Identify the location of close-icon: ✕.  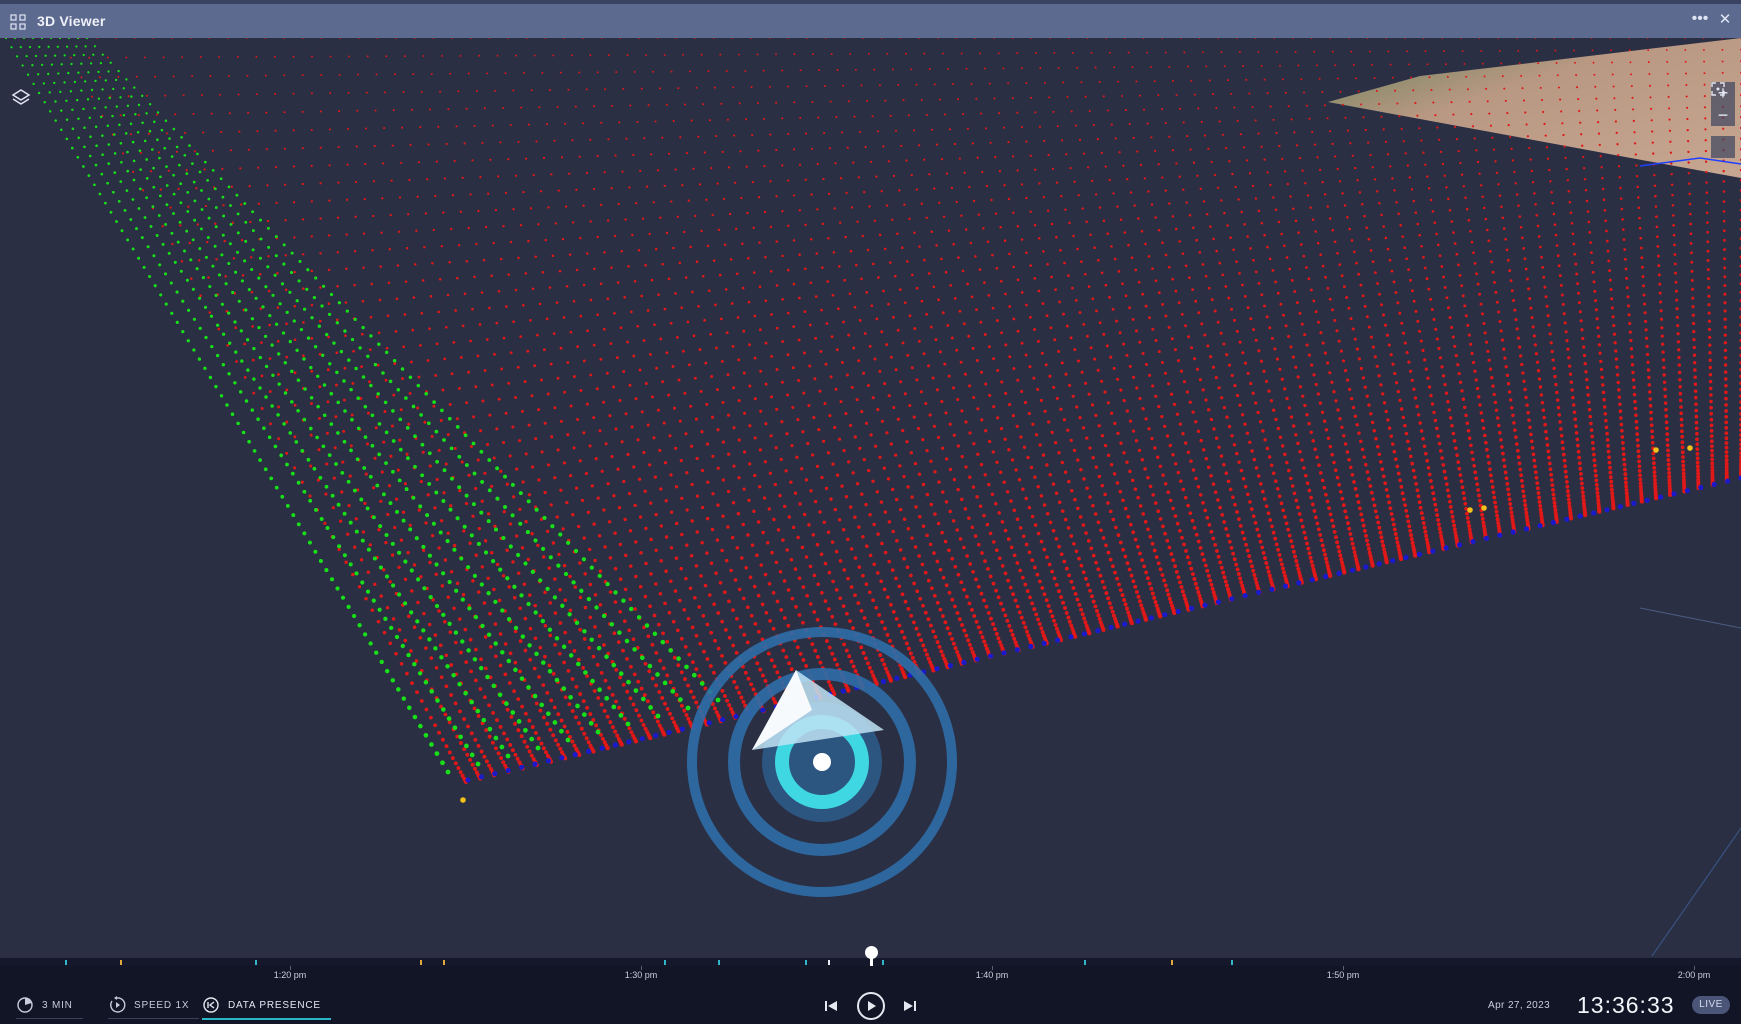
(1725, 20).